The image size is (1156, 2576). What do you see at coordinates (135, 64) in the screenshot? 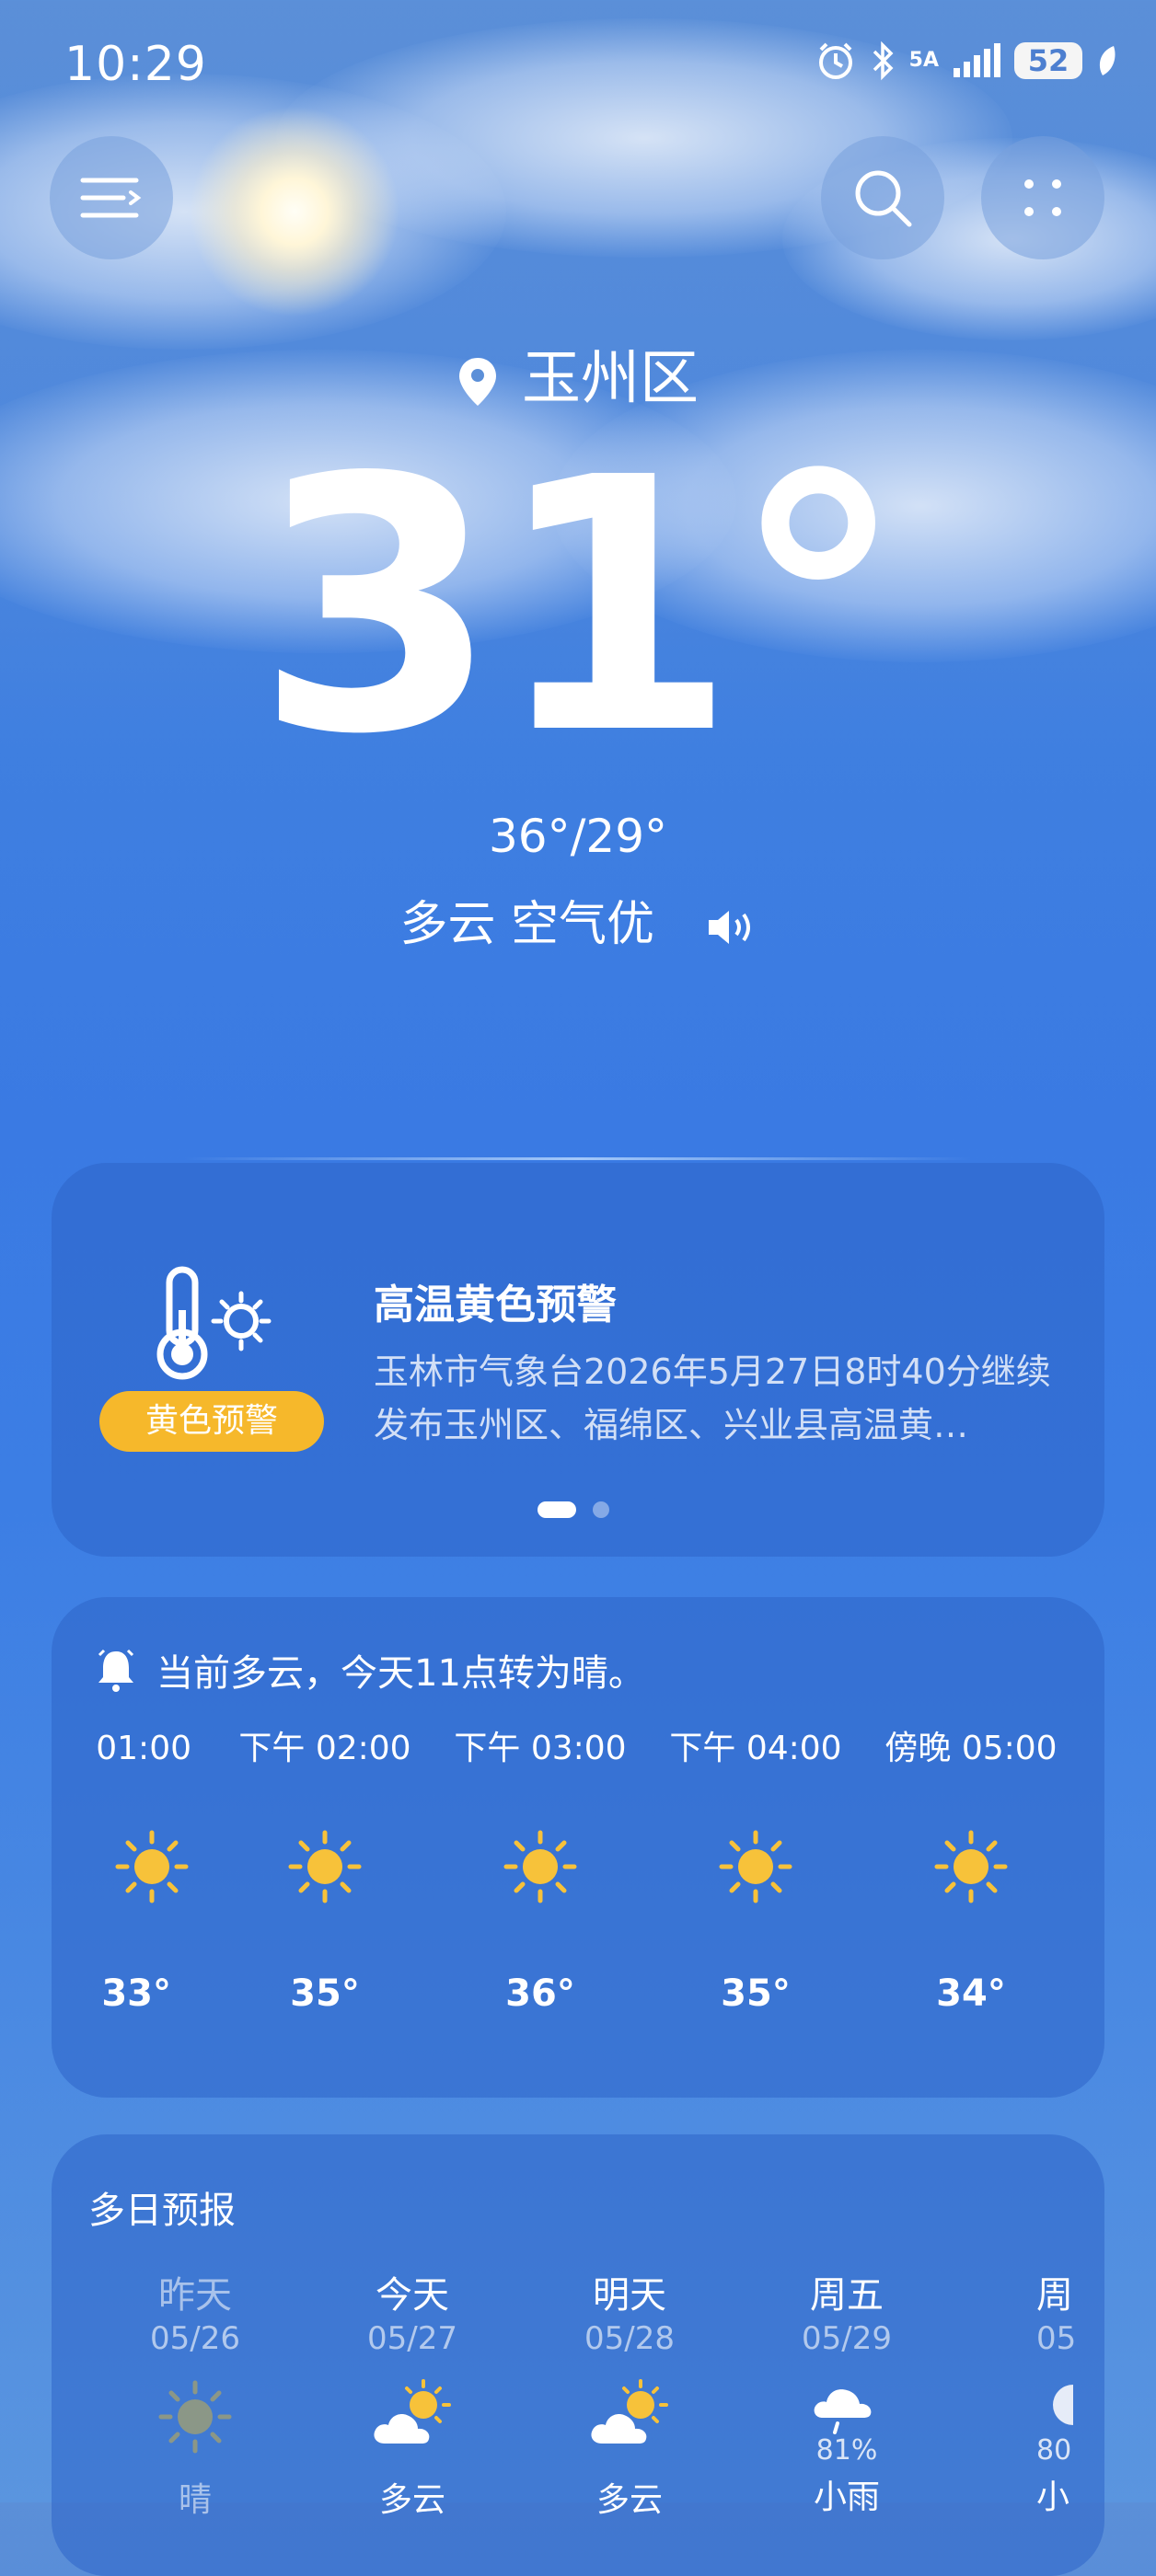
I see `status-time: 10:29` at bounding box center [135, 64].